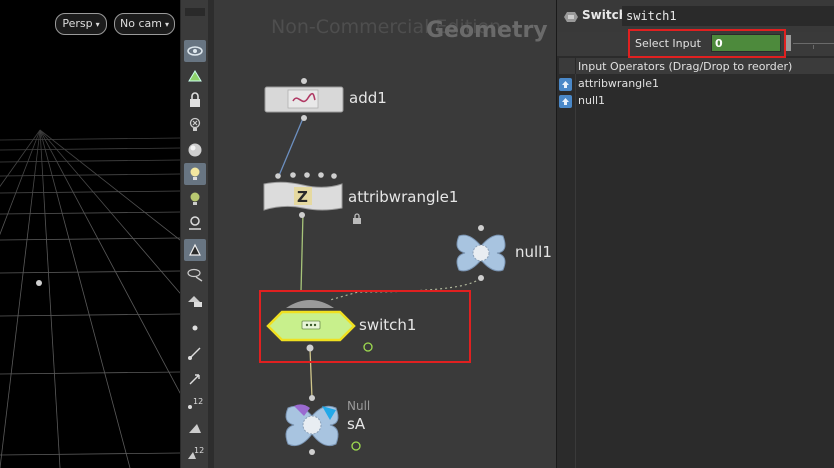  What do you see at coordinates (668, 43) in the screenshot?
I see `select-input-label: Select Input` at bounding box center [668, 43].